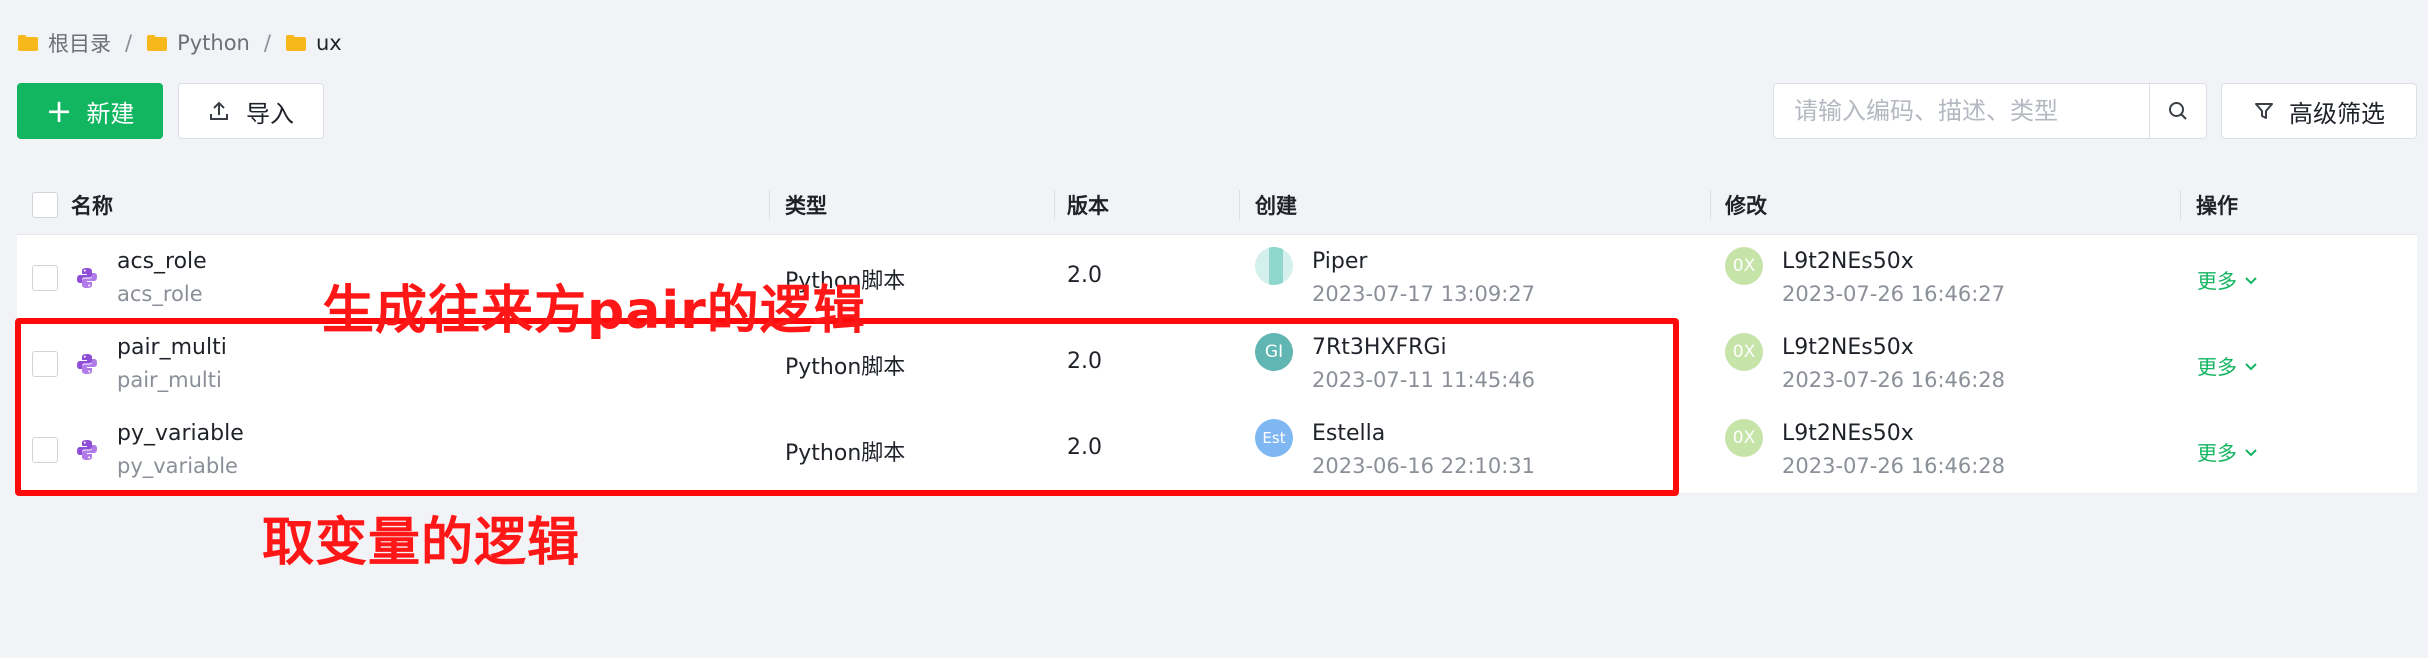 This screenshot has width=2428, height=658. Describe the element at coordinates (421, 543) in the screenshot. I see `annotation-text-bottom: 取变量的逻辑` at that location.